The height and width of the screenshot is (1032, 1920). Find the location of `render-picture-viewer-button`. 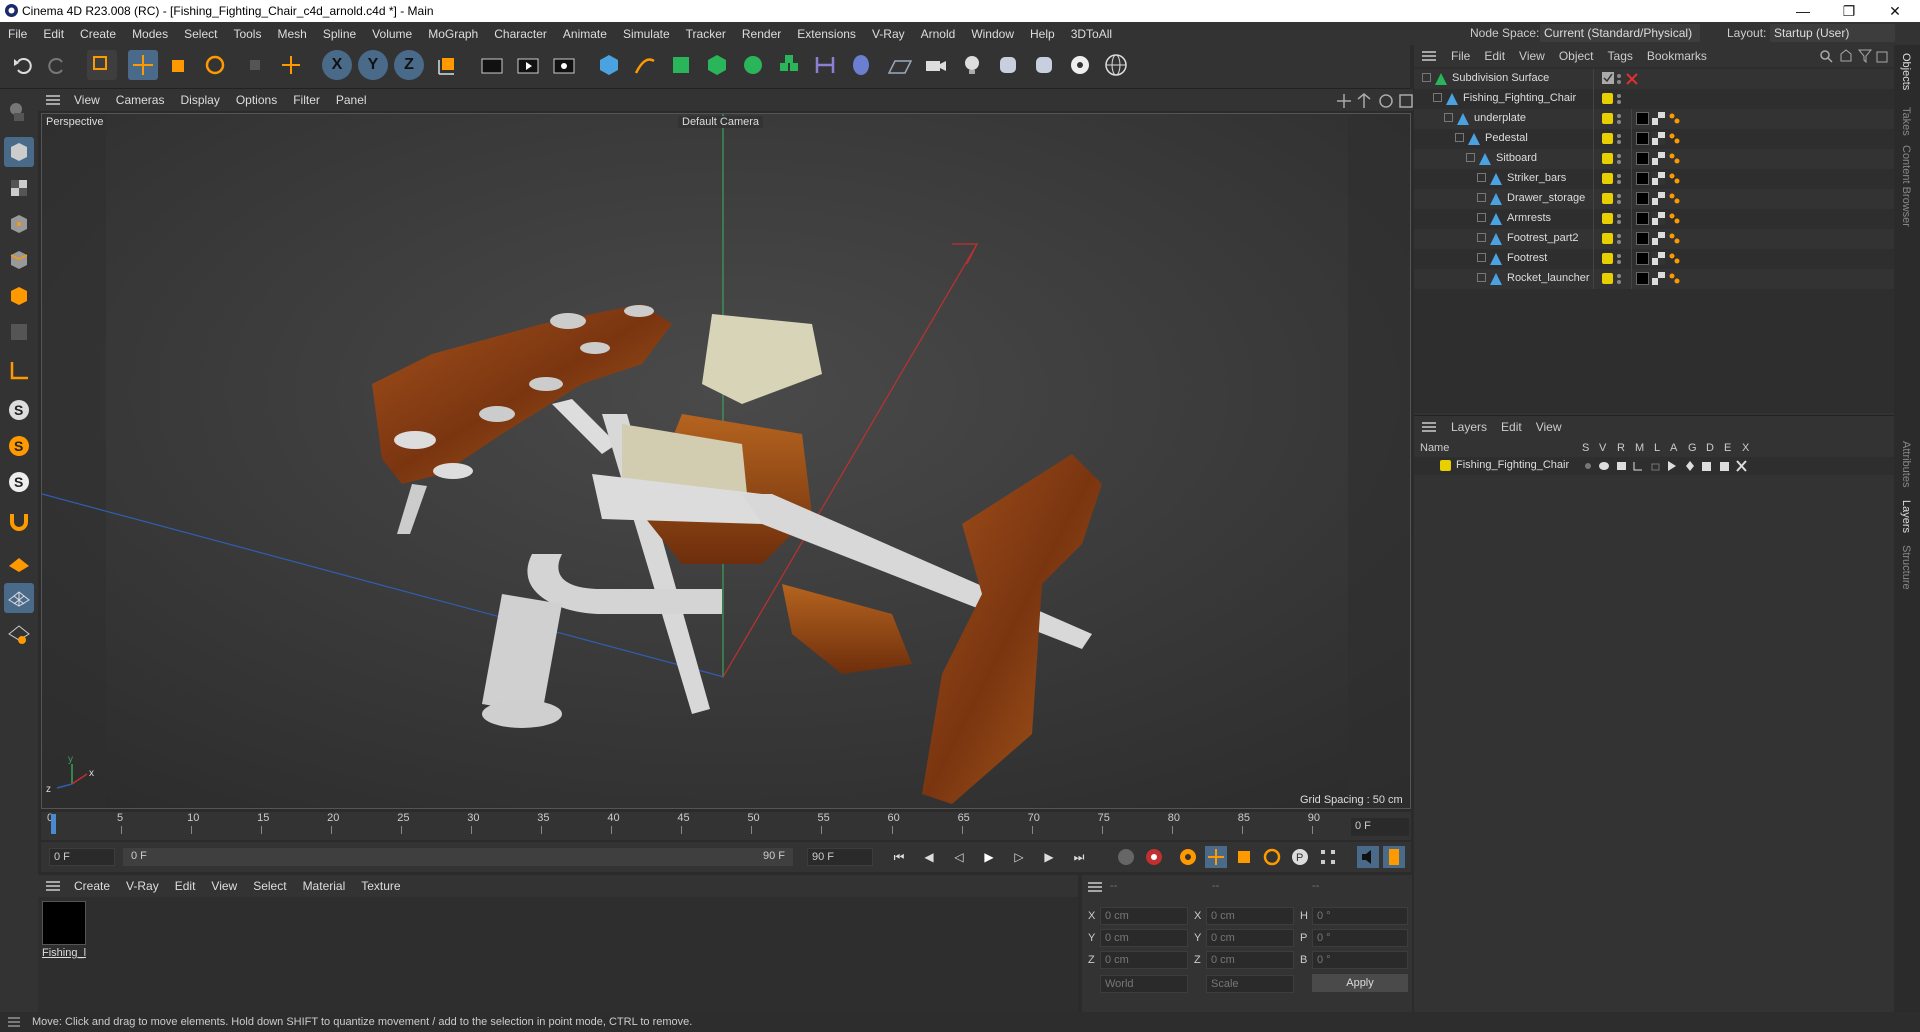

render-picture-viewer-button is located at coordinates (528, 65).